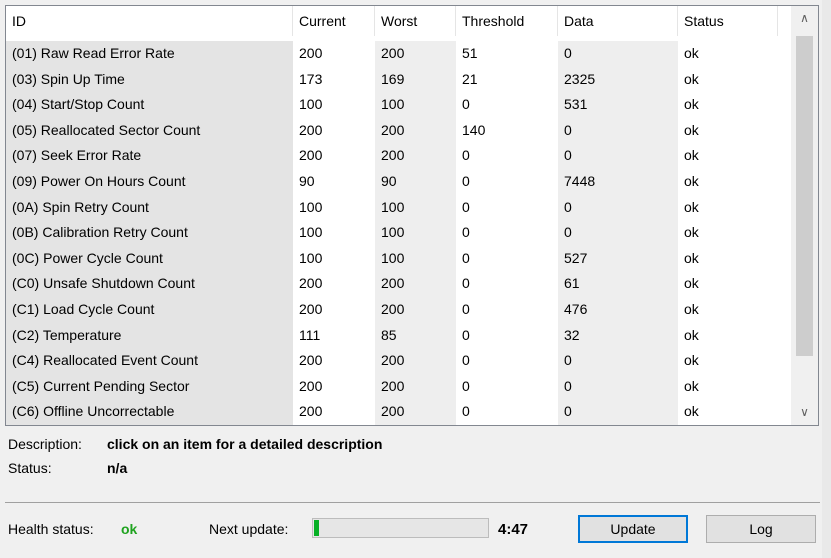 The image size is (831, 558). I want to click on next-update-label: Next update:, so click(249, 529).